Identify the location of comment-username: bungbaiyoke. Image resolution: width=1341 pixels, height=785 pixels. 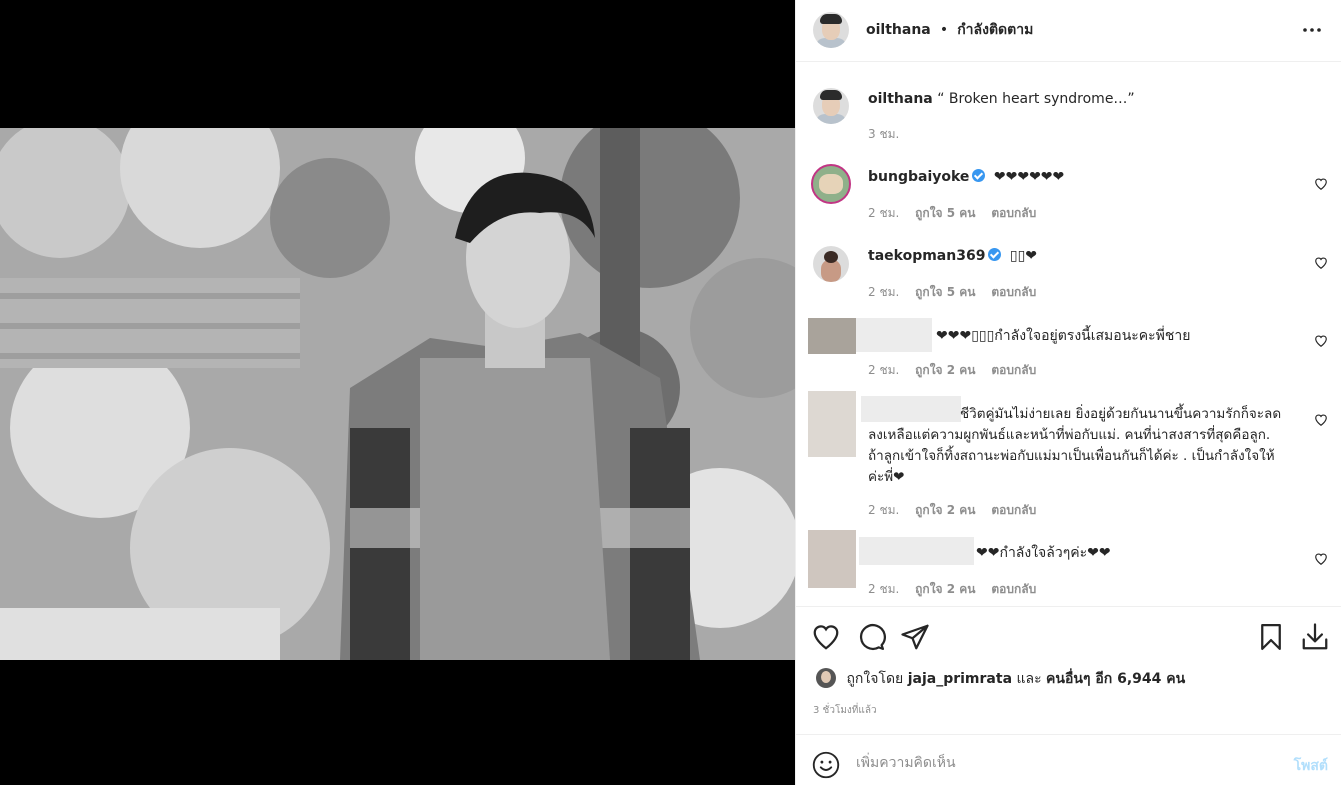
(918, 177).